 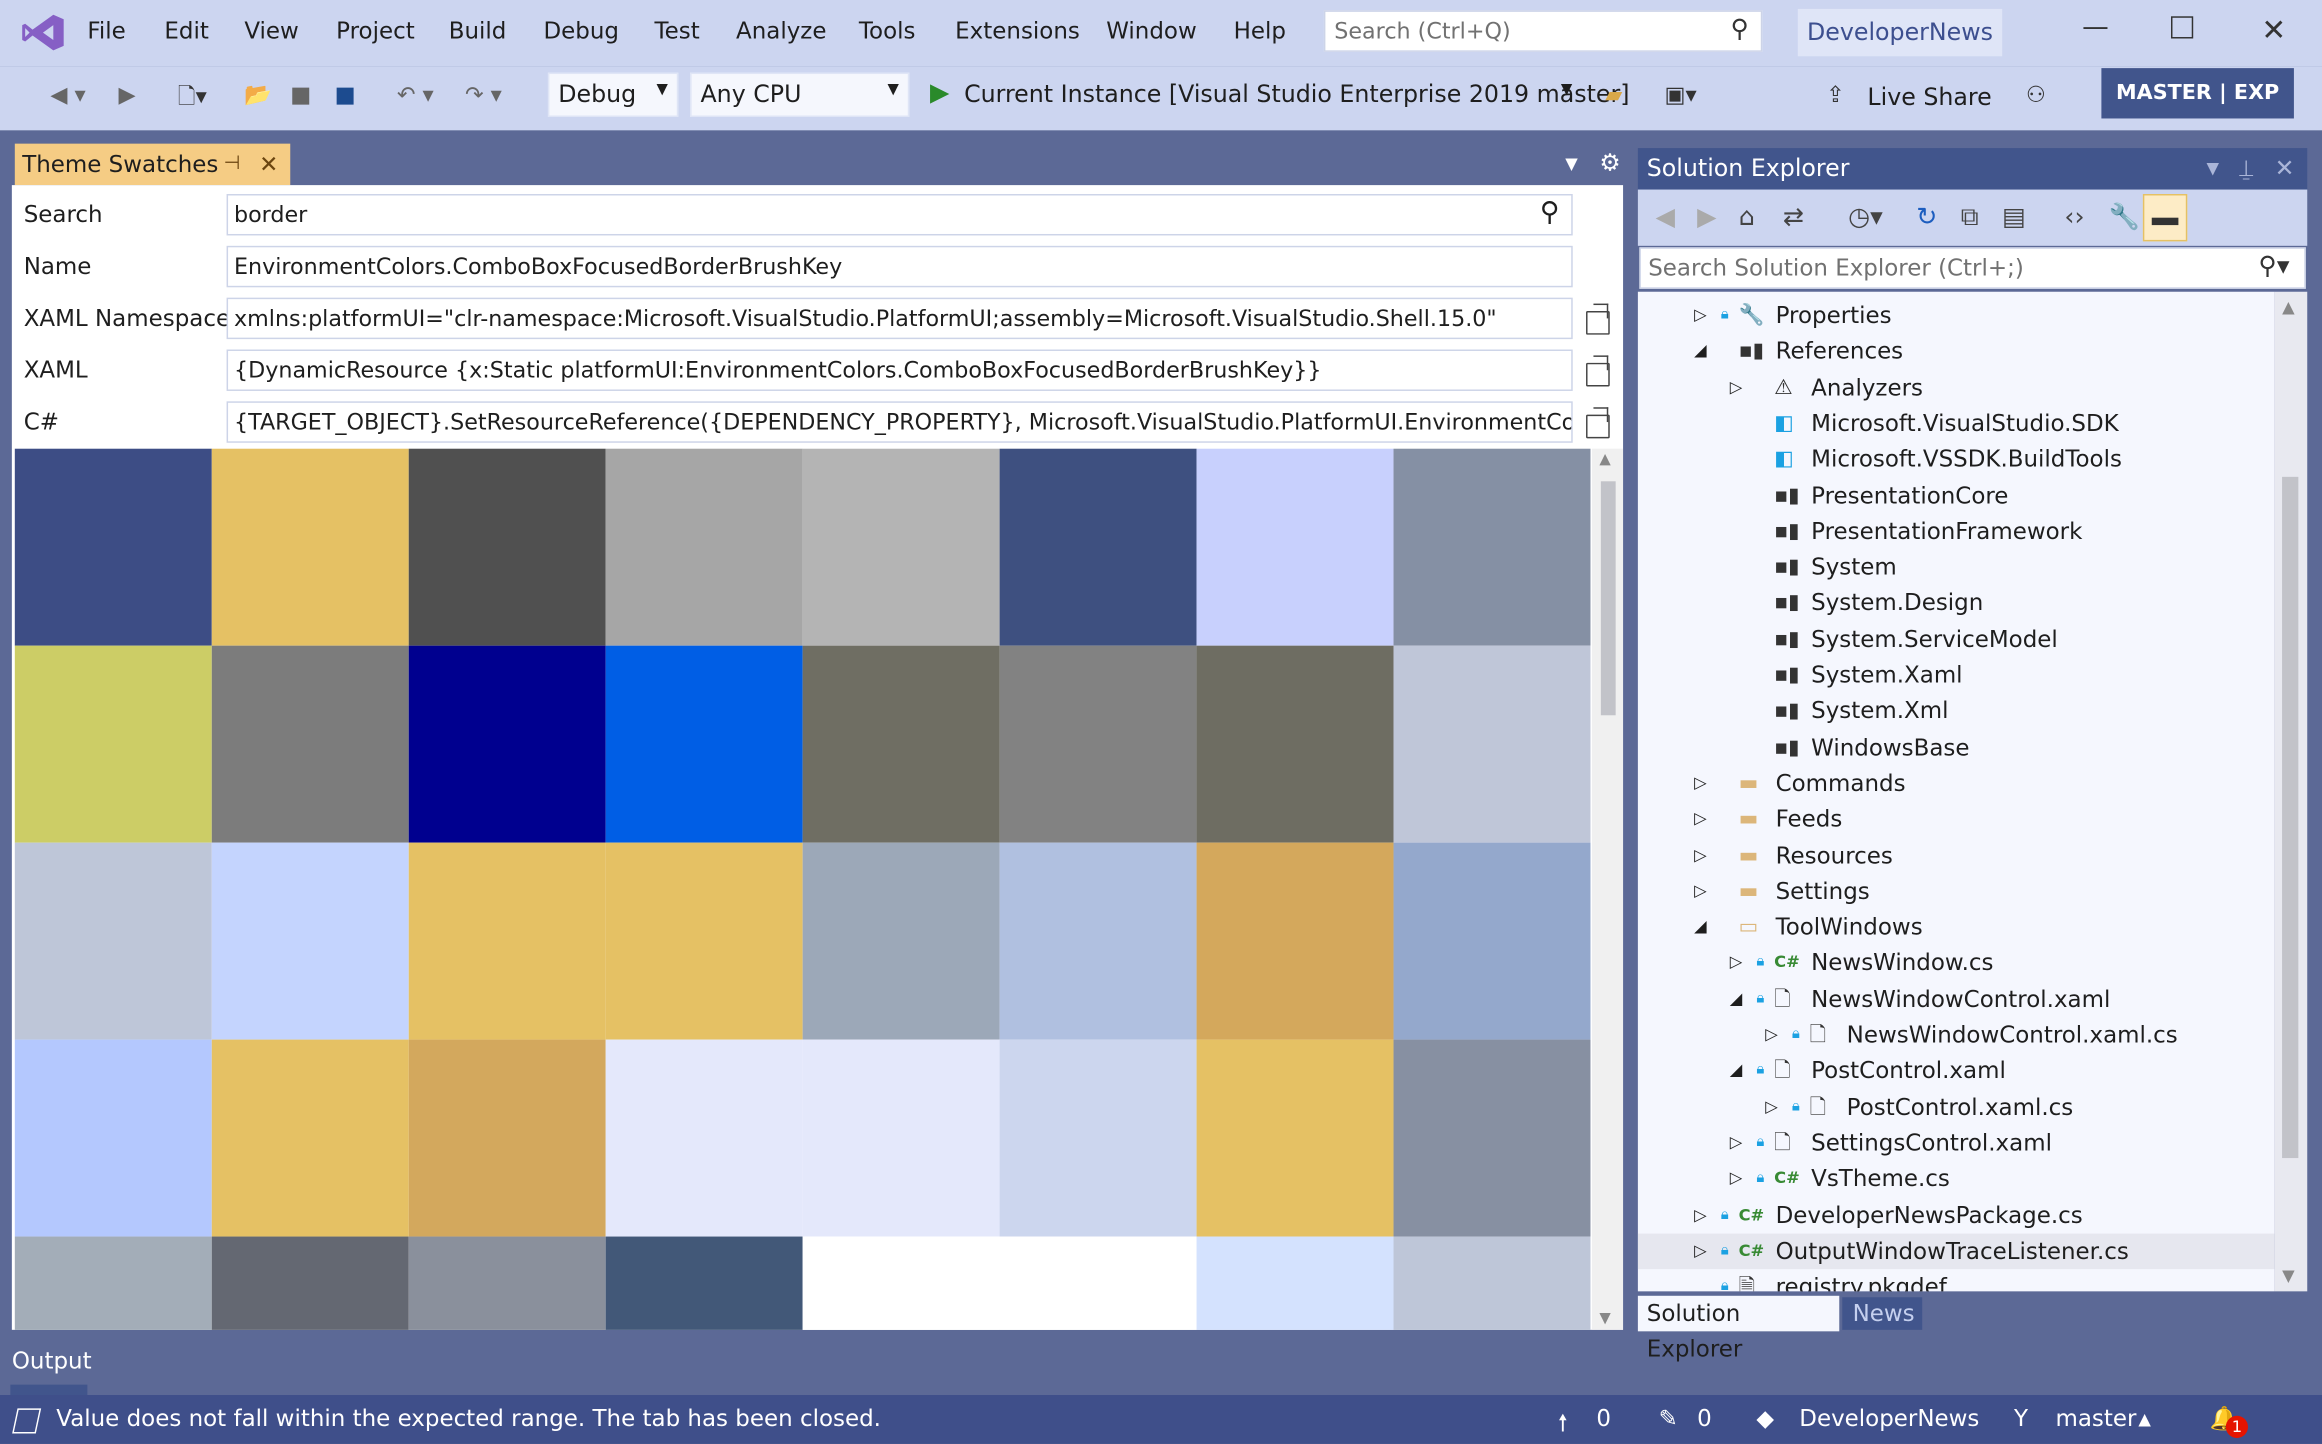 What do you see at coordinates (581, 31) in the screenshot?
I see `menu-debug: Debug` at bounding box center [581, 31].